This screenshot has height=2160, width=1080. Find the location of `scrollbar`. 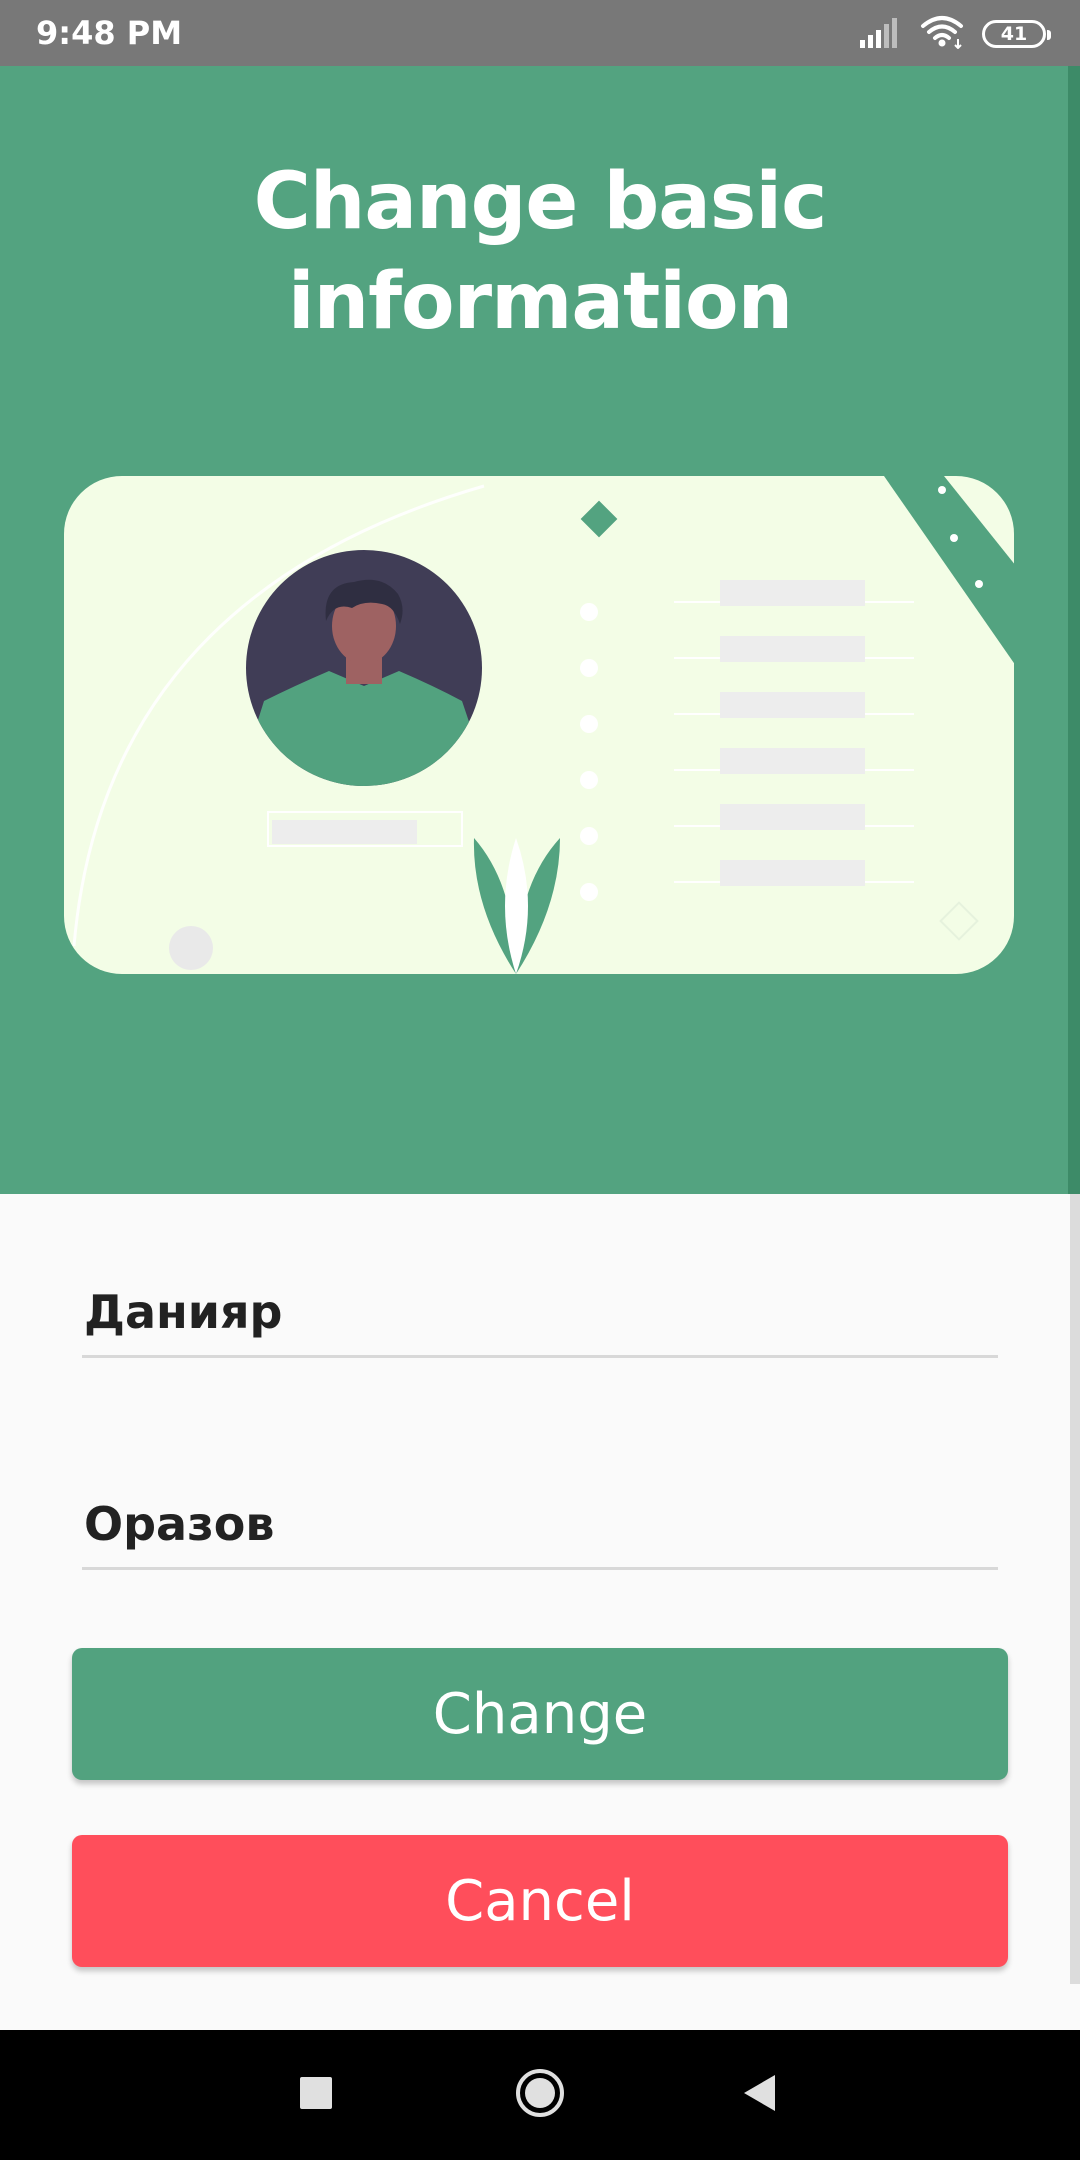

scrollbar is located at coordinates (1075, 1589).